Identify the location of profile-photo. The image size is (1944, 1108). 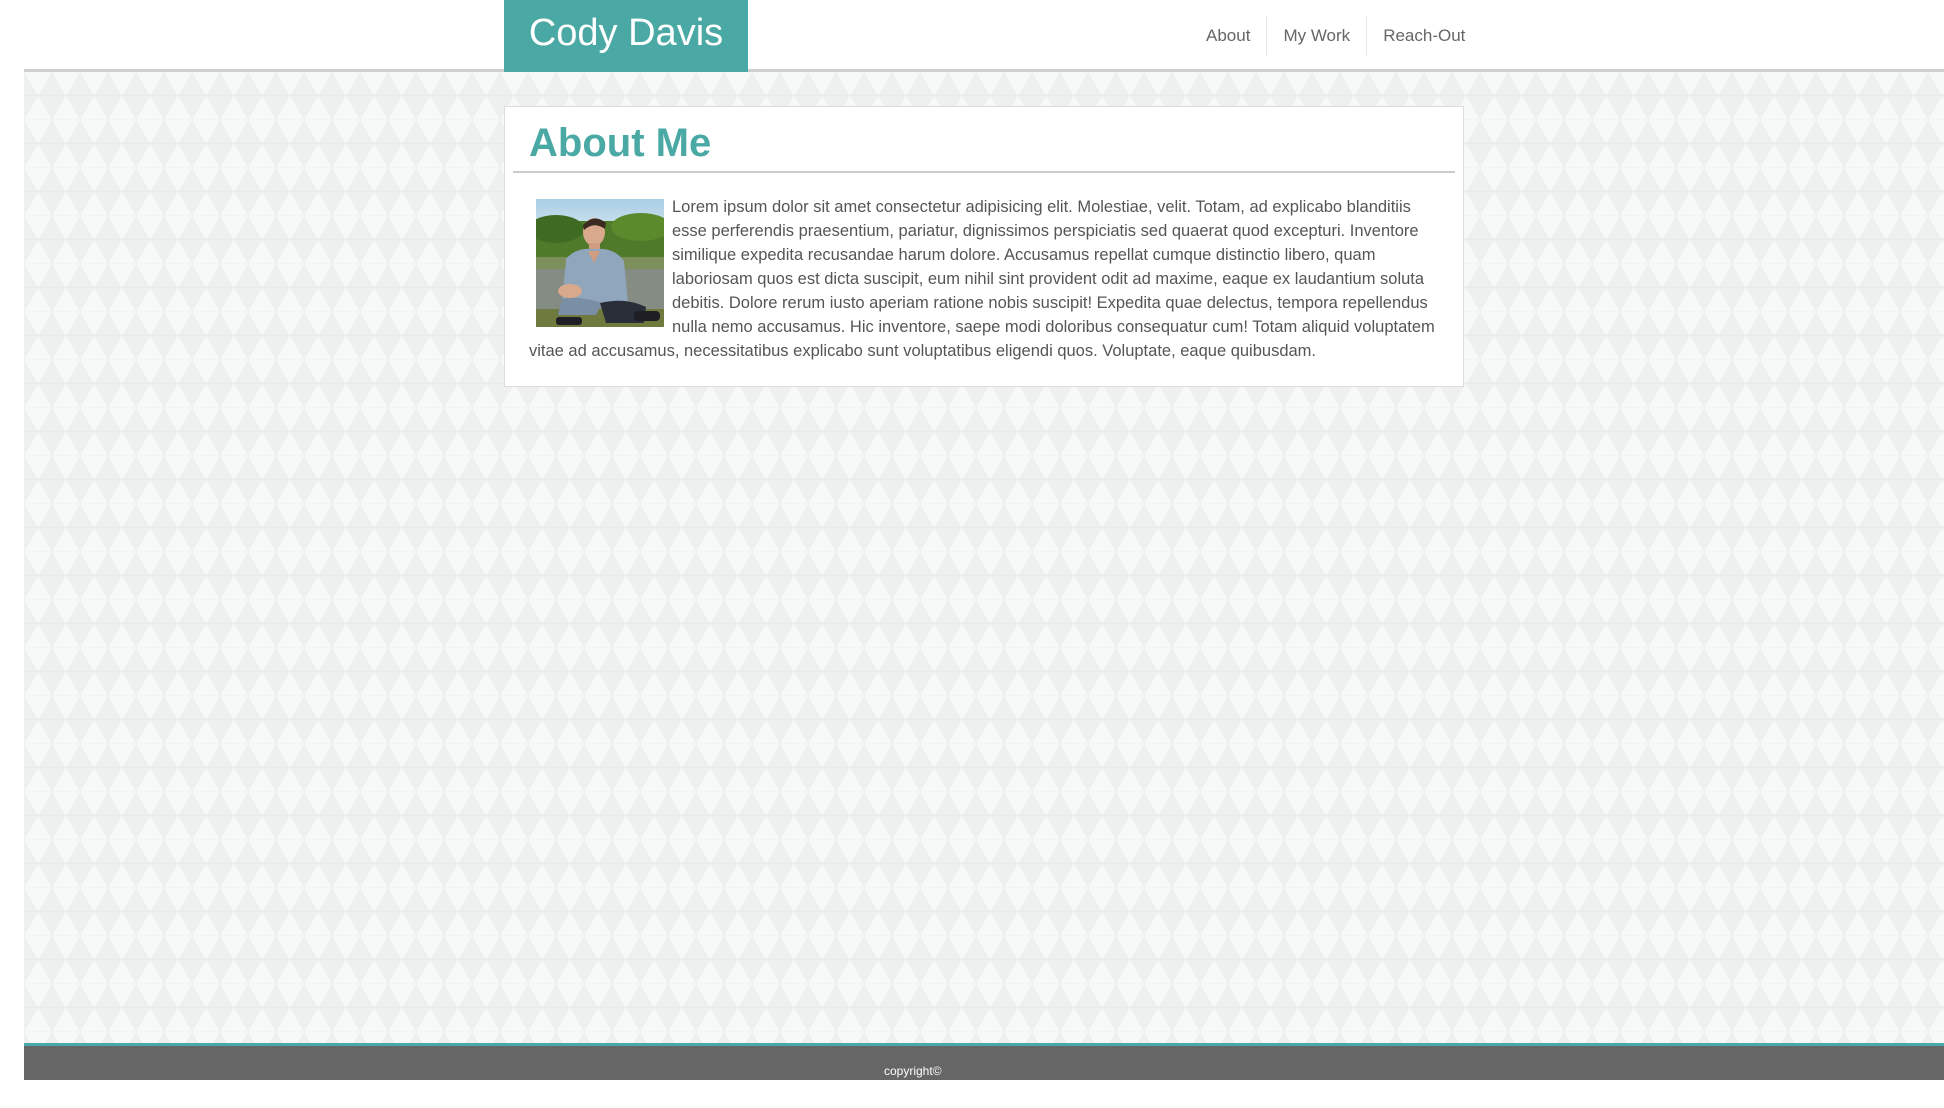
(600, 263).